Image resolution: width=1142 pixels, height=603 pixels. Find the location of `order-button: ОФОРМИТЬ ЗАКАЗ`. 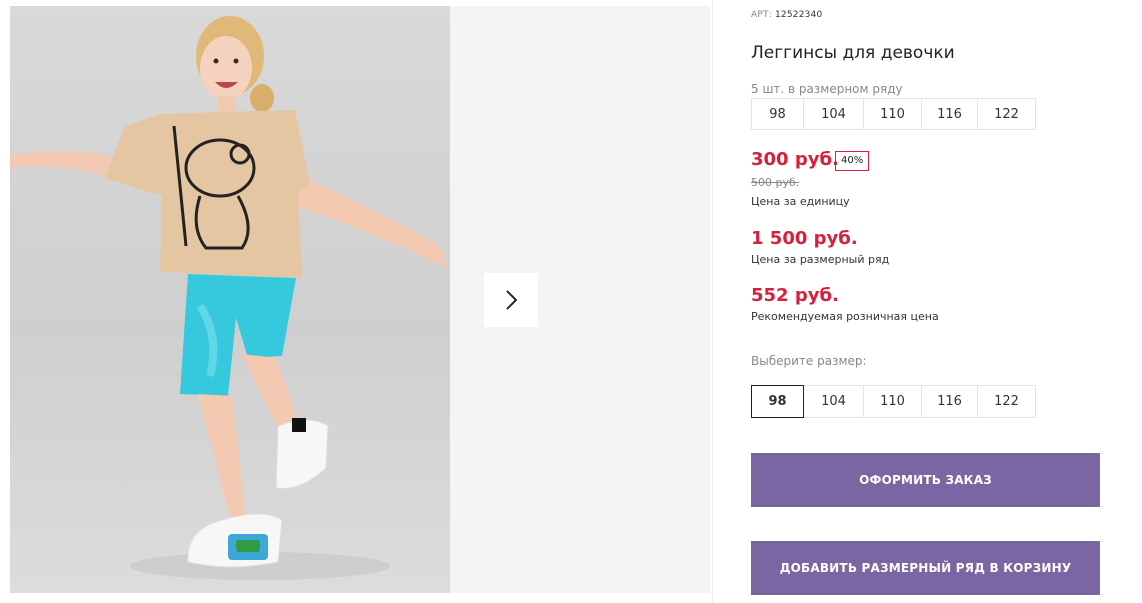

order-button: ОФОРМИТЬ ЗАКАЗ is located at coordinates (925, 480).